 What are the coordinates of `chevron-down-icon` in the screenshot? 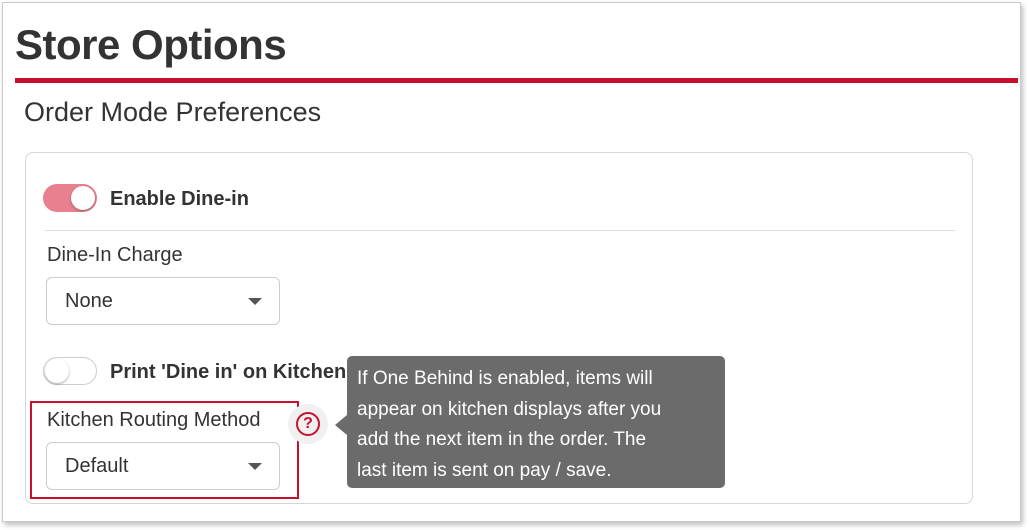 It's located at (255, 301).